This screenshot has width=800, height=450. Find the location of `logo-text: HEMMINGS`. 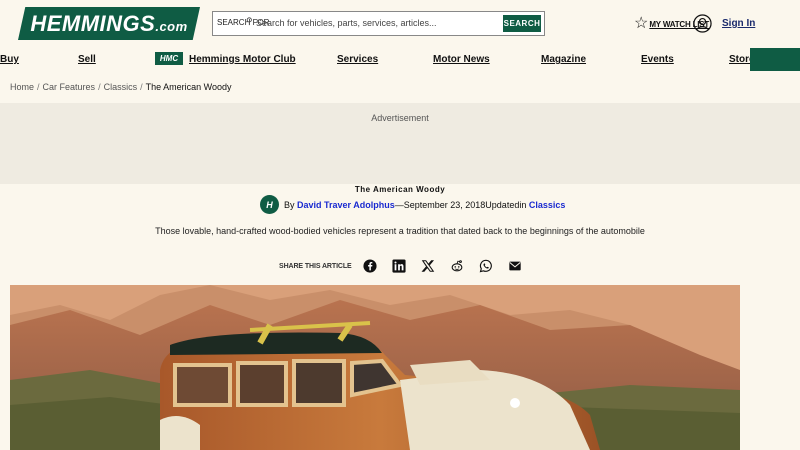

logo-text: HEMMINGS is located at coordinates (93, 23).